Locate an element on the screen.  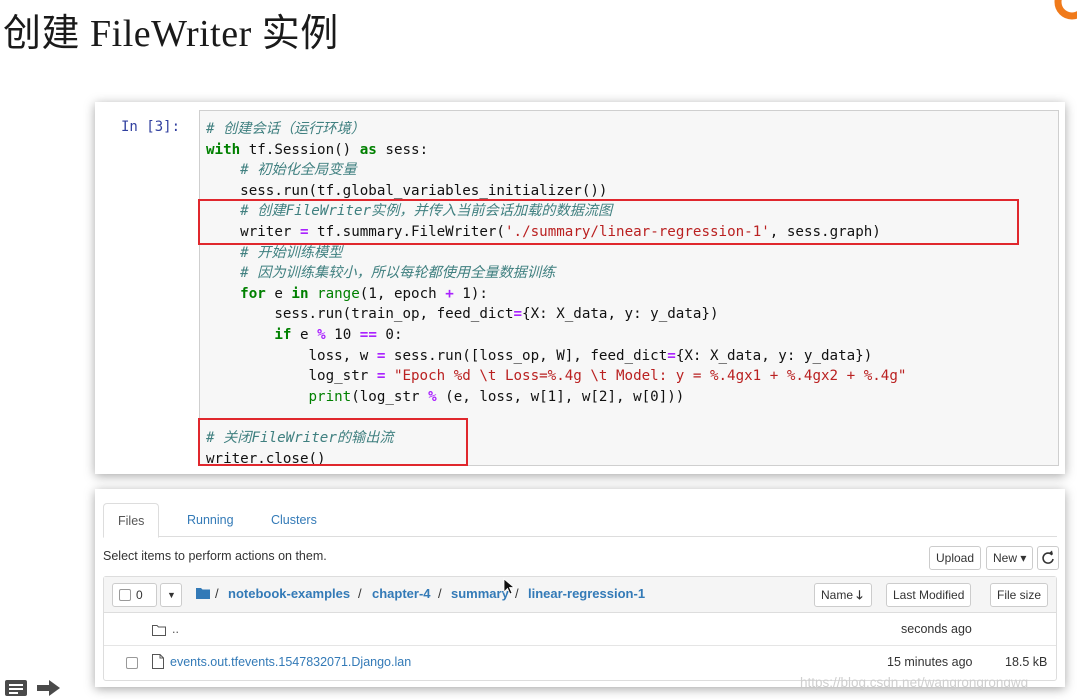
code-line: # 开始训练模型 is located at coordinates (274, 253).